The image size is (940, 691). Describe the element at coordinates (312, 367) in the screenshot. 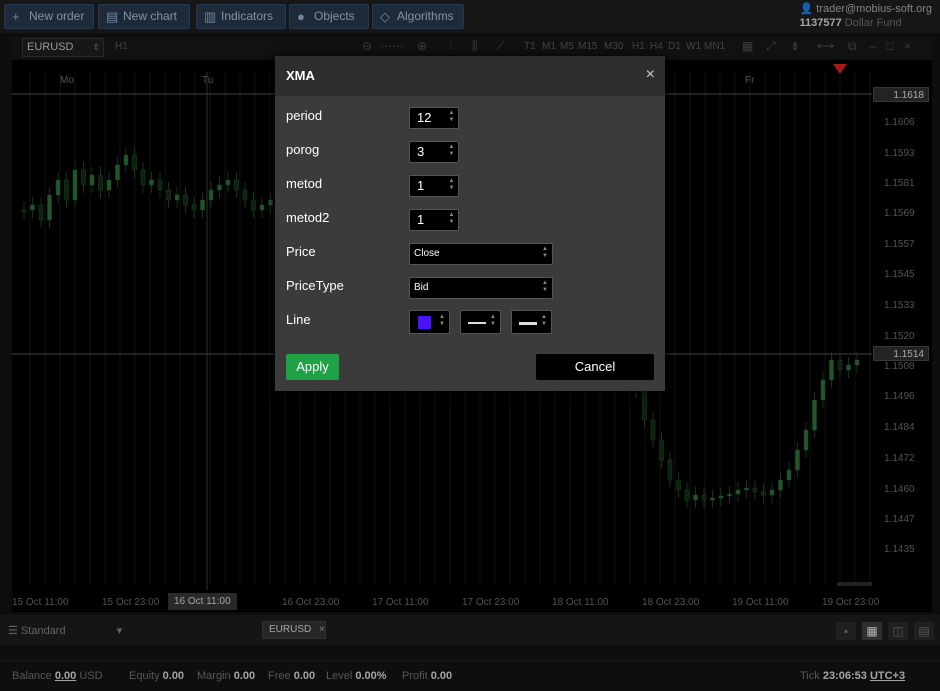

I see `apply-button: Apply` at that location.